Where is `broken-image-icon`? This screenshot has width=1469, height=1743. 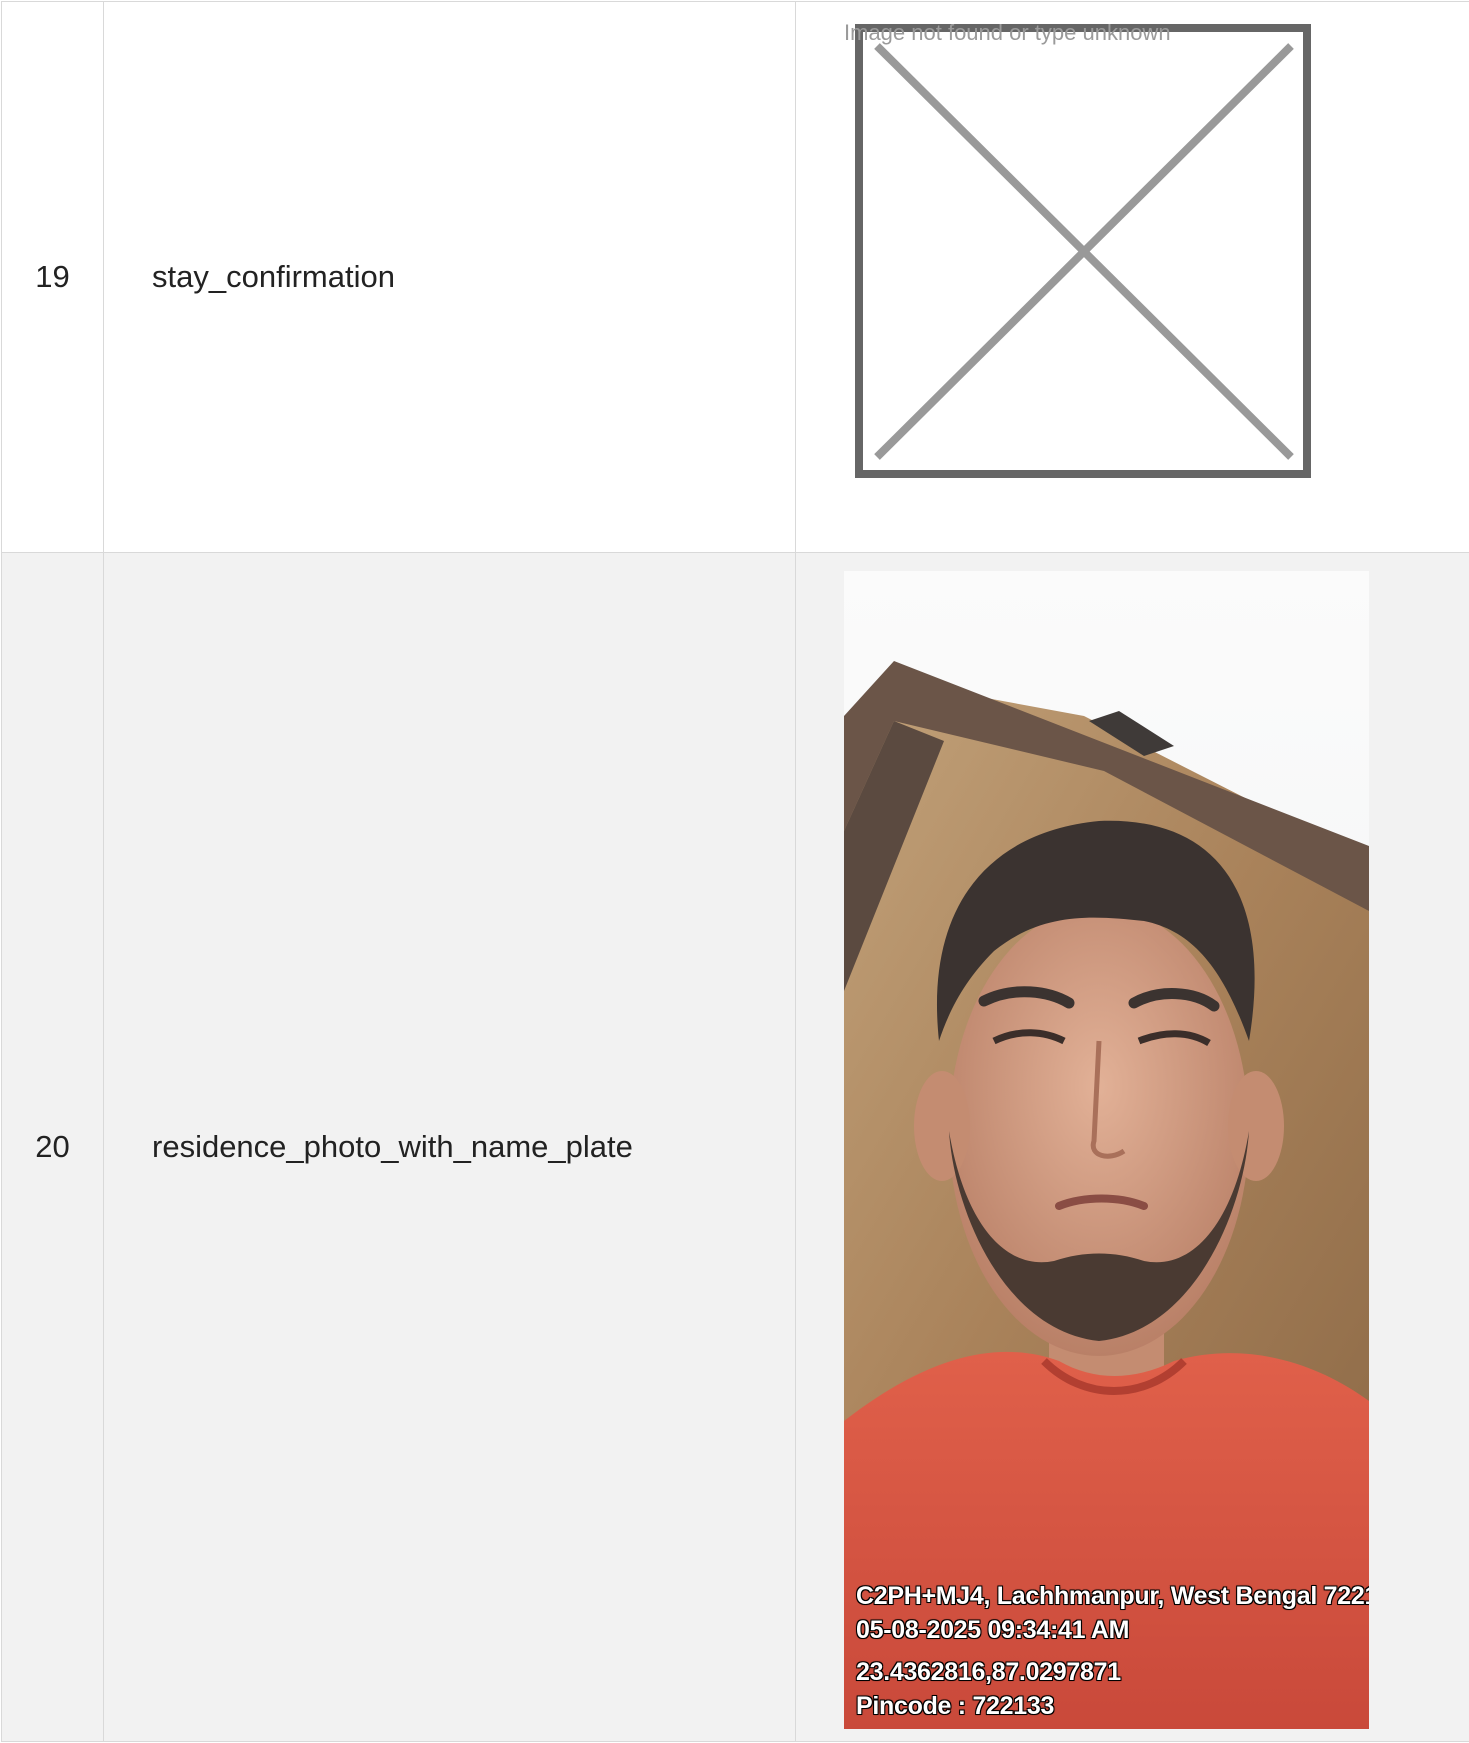
broken-image-icon is located at coordinates (1083, 251).